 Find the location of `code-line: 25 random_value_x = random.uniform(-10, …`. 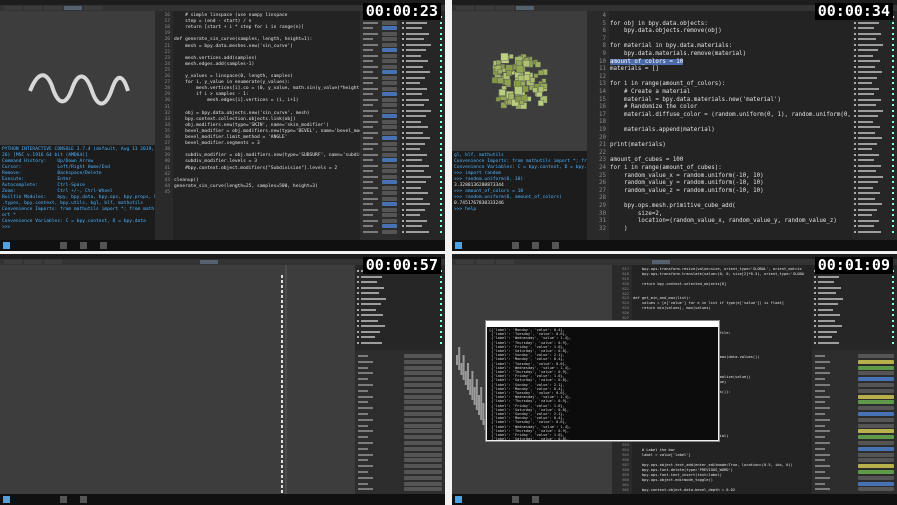

code-line: 25 random_value_x = random.uniform(-10, … is located at coordinates (719, 177).